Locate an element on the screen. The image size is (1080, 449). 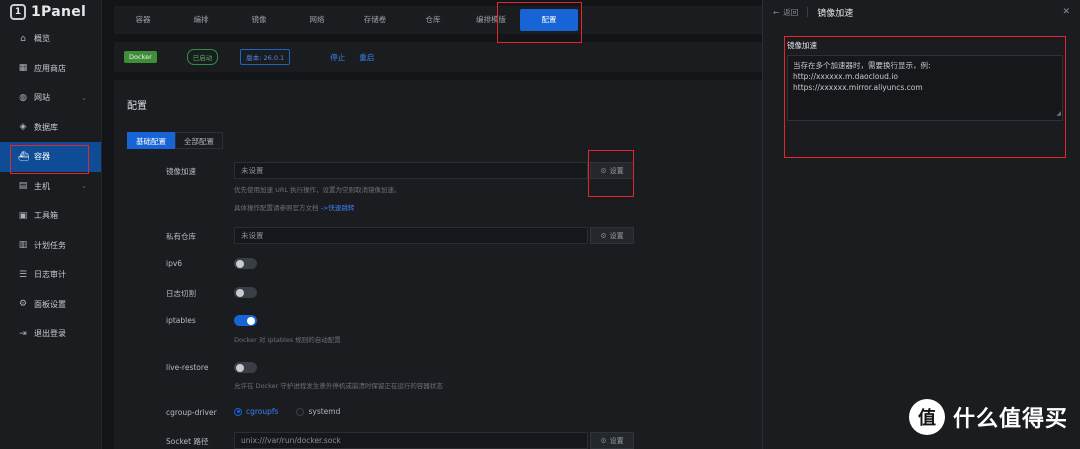
version-badge: 版本: 26.0.1 is located at coordinates (265, 57).